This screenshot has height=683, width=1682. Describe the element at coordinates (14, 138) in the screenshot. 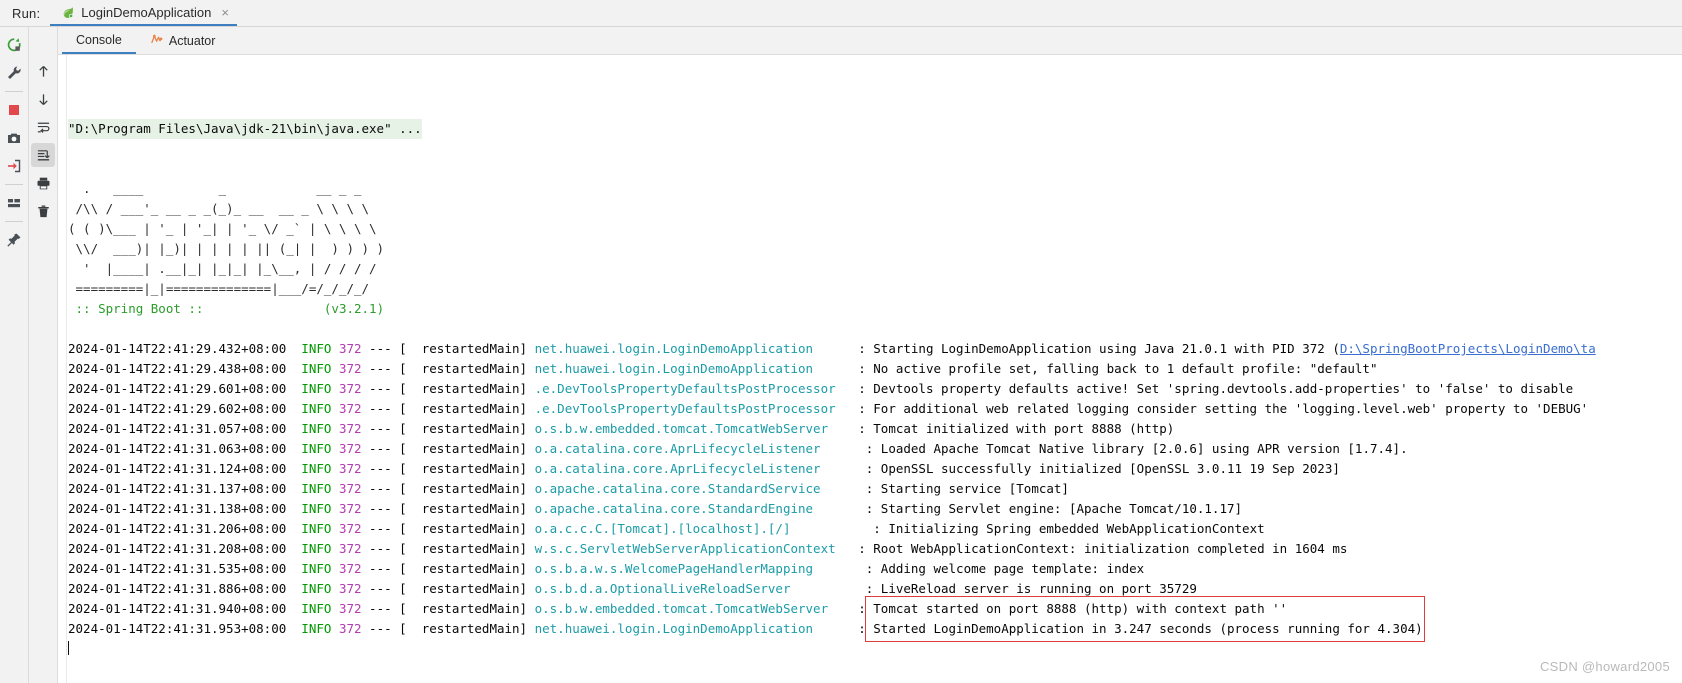

I see `camera-snapshot-icon` at that location.